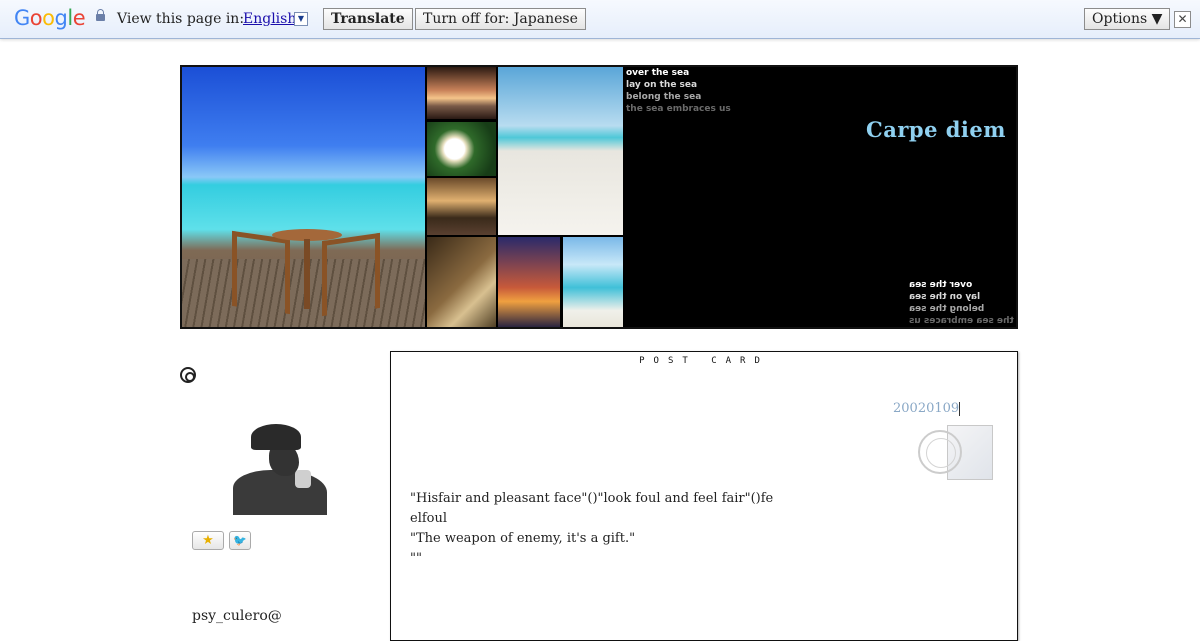  Describe the element at coordinates (240, 540) in the screenshot. I see `twitter-icon: 🐦` at that location.